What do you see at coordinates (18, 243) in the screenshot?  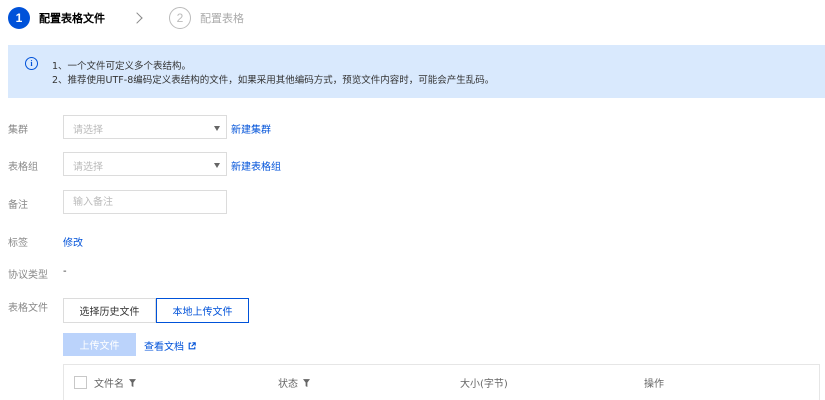 I see `tags-label: 标签` at bounding box center [18, 243].